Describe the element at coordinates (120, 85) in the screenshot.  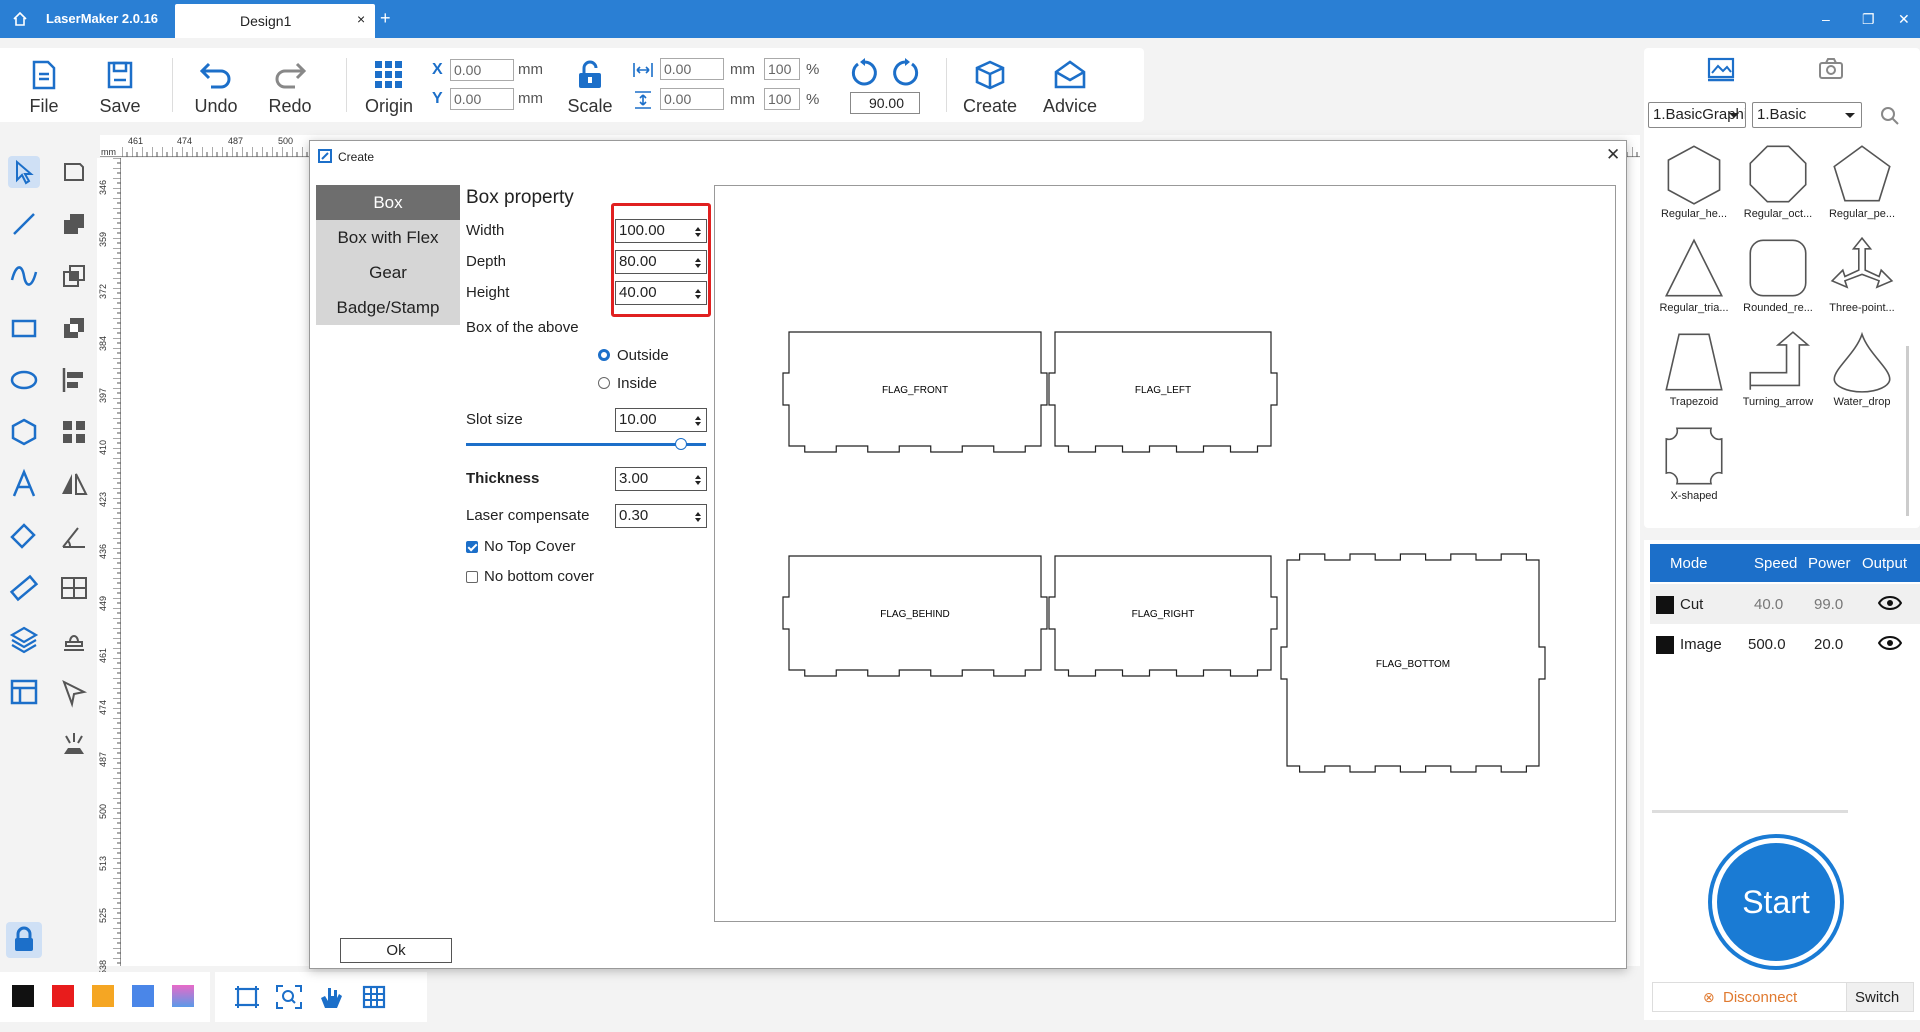
I see `save-button: Save` at that location.